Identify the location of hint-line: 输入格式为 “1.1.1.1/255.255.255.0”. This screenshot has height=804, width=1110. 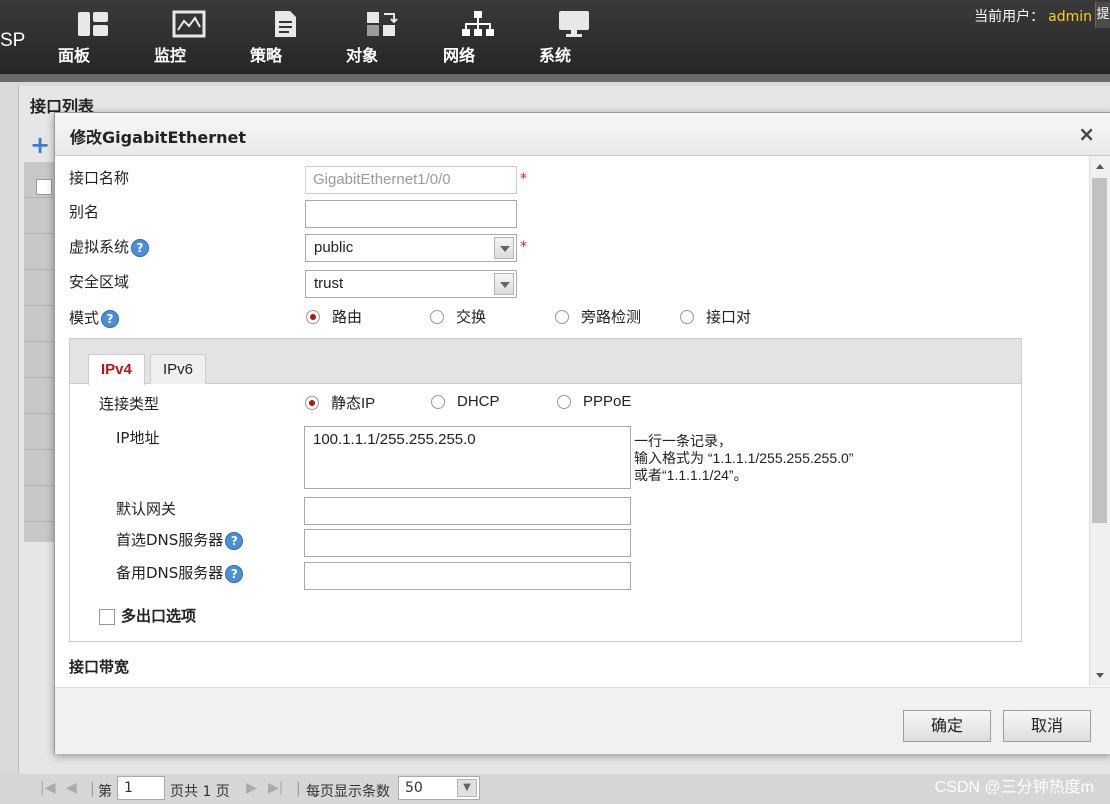
(744, 458).